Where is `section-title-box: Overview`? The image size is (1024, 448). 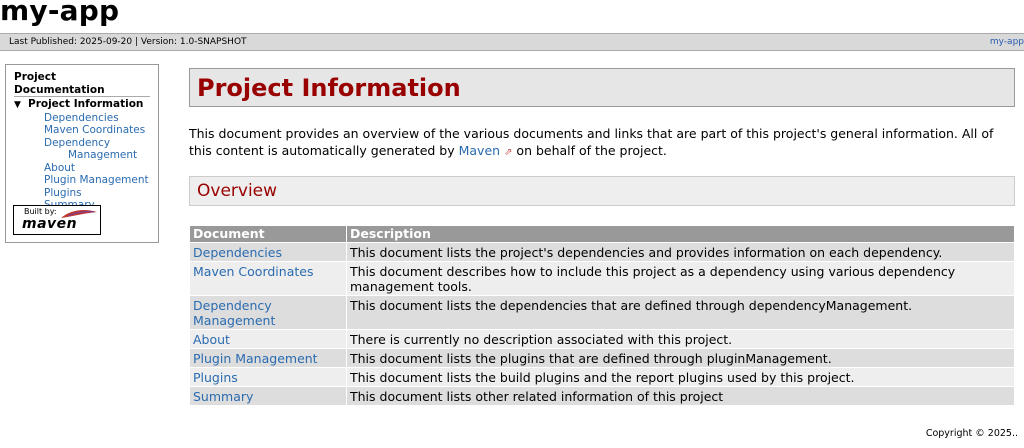
section-title-box: Overview is located at coordinates (602, 191).